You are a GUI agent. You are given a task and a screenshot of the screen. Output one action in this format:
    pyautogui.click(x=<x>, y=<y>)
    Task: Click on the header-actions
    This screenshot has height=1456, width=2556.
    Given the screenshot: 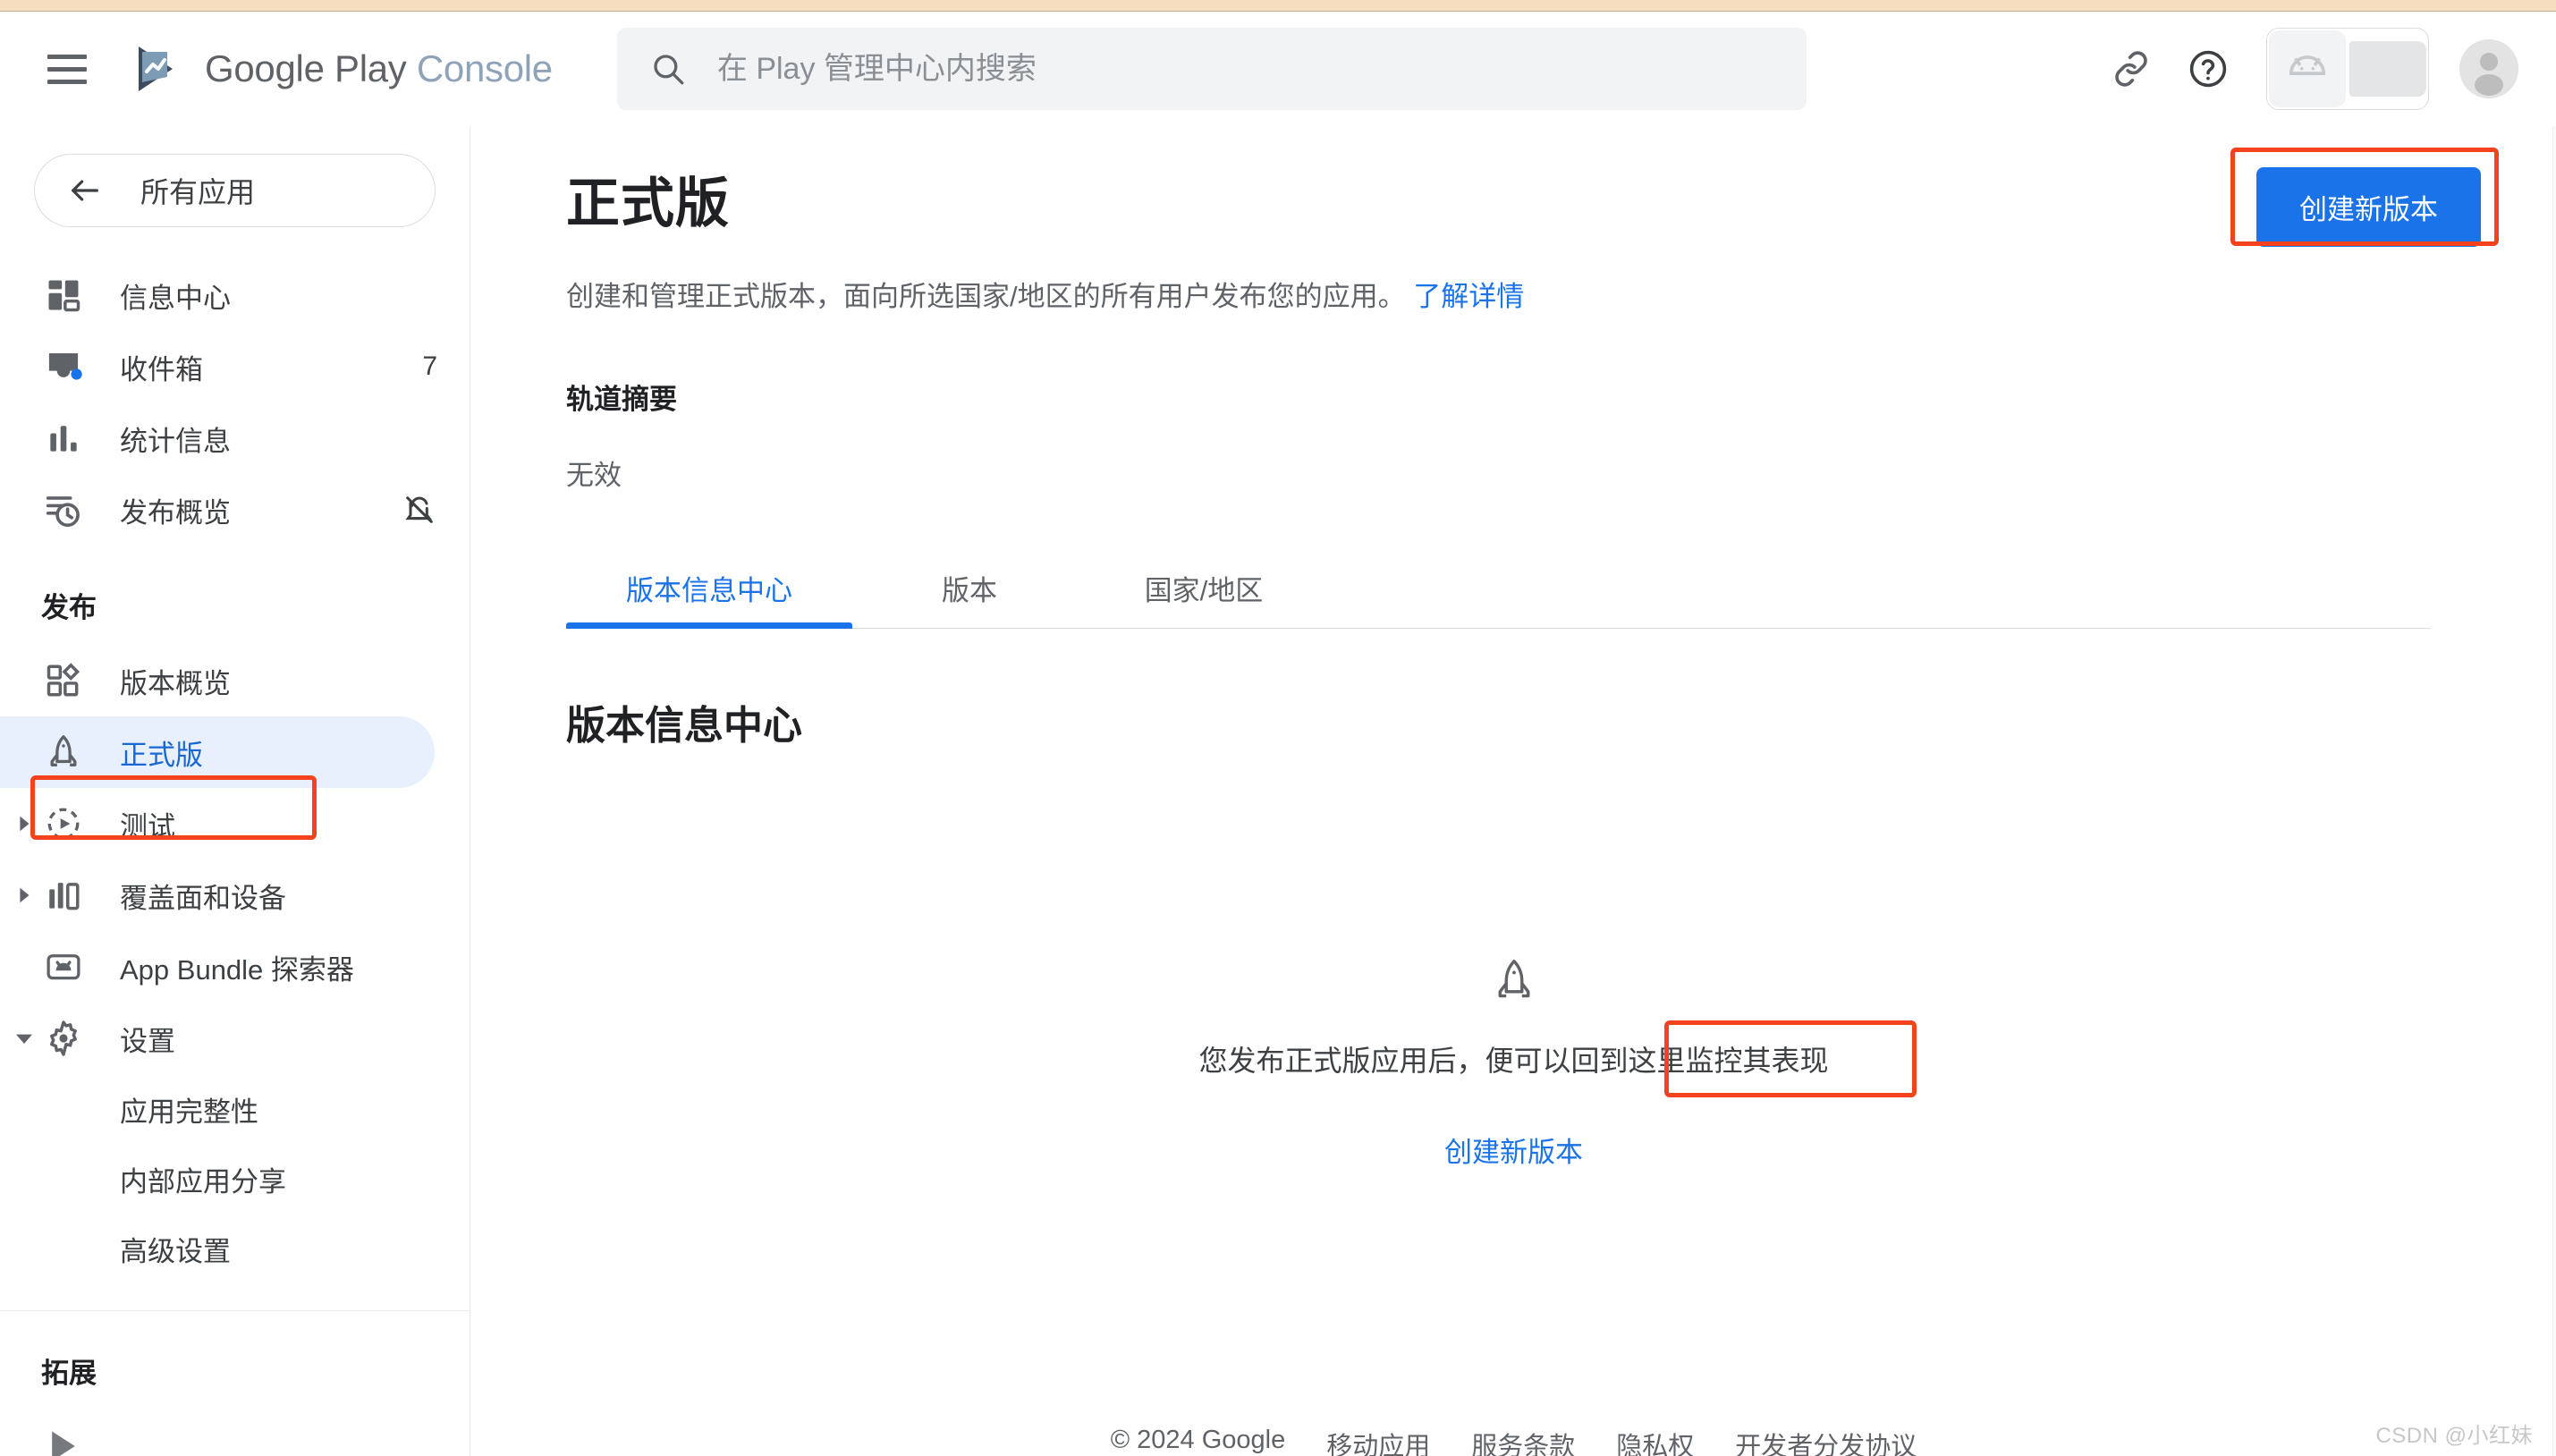 What is the action you would take?
    pyautogui.click(x=2305, y=69)
    